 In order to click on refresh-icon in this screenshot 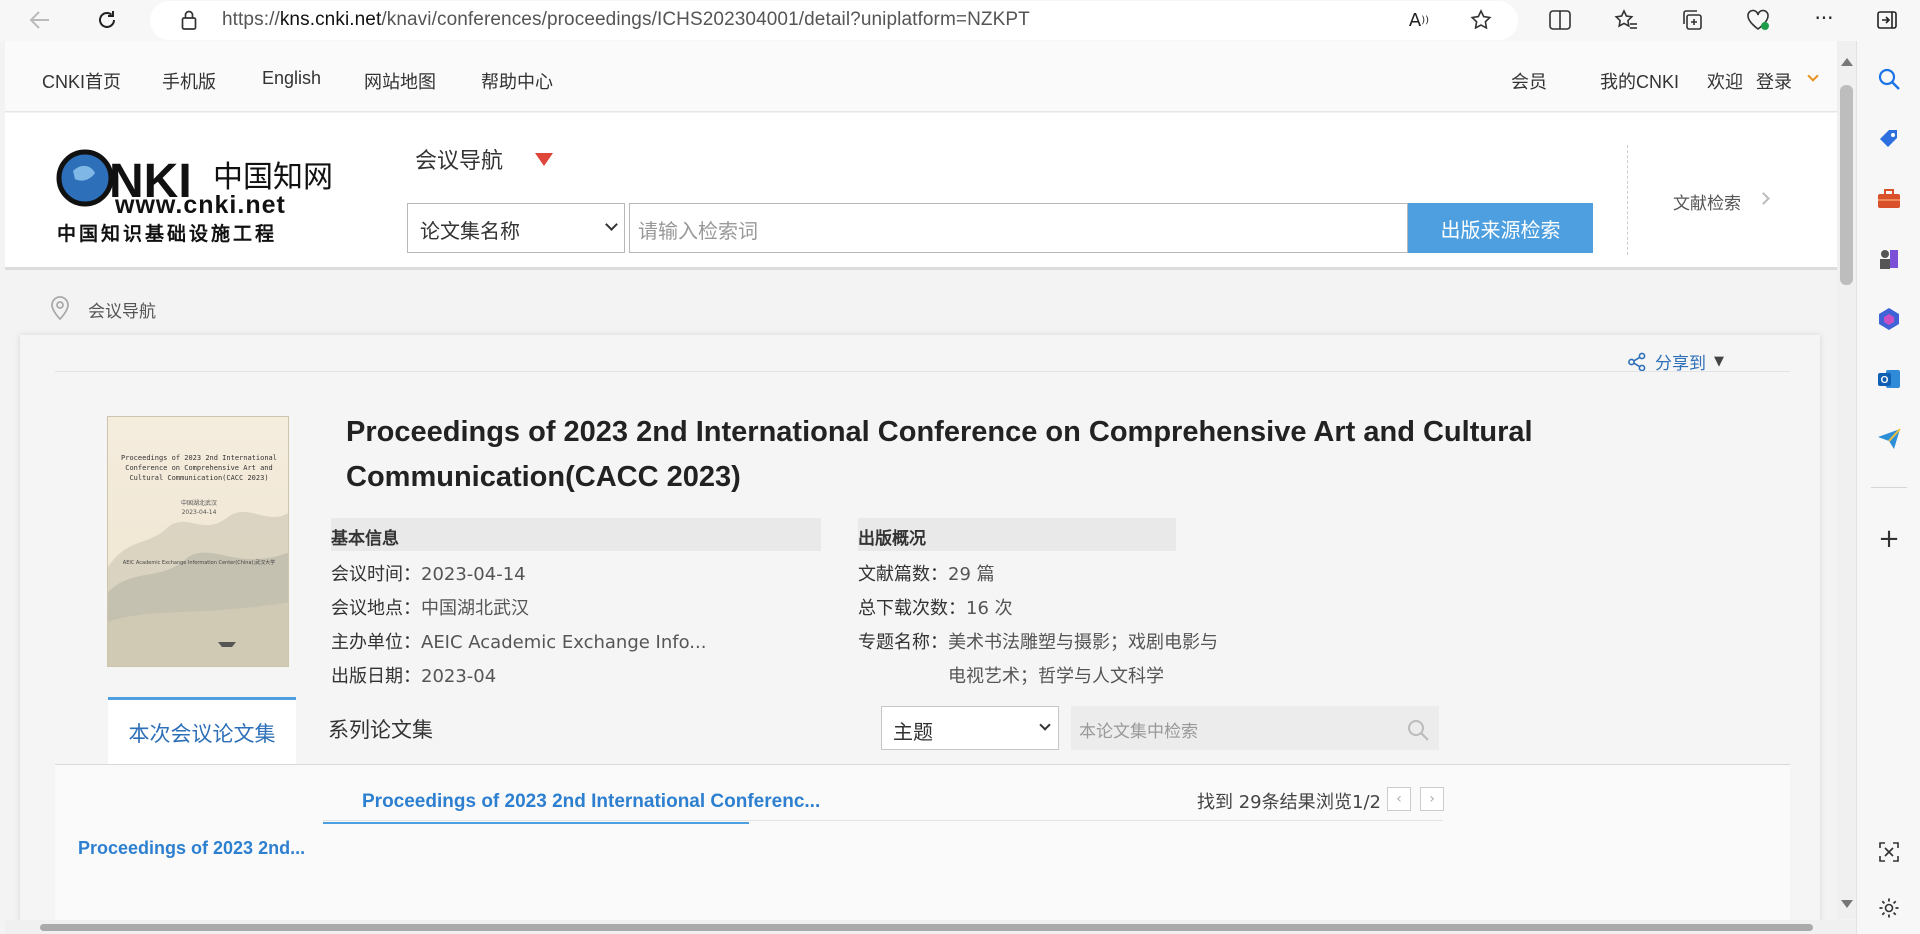, I will do `click(107, 20)`.